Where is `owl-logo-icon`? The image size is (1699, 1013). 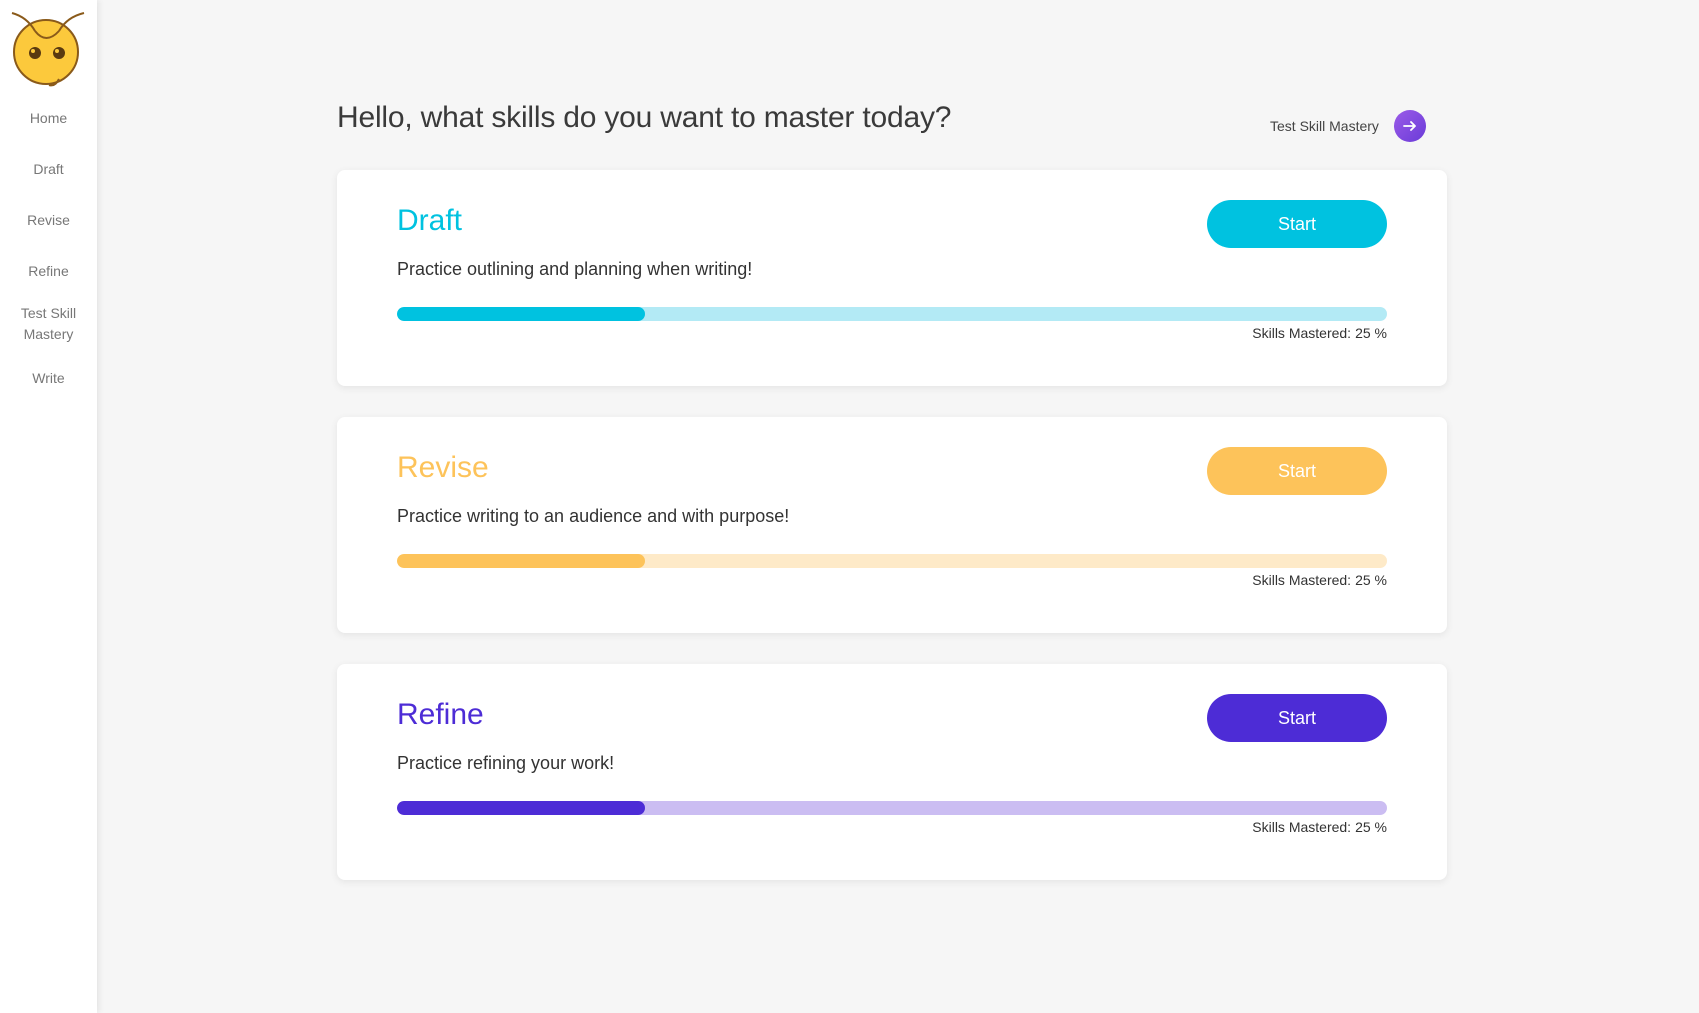 owl-logo-icon is located at coordinates (48, 49).